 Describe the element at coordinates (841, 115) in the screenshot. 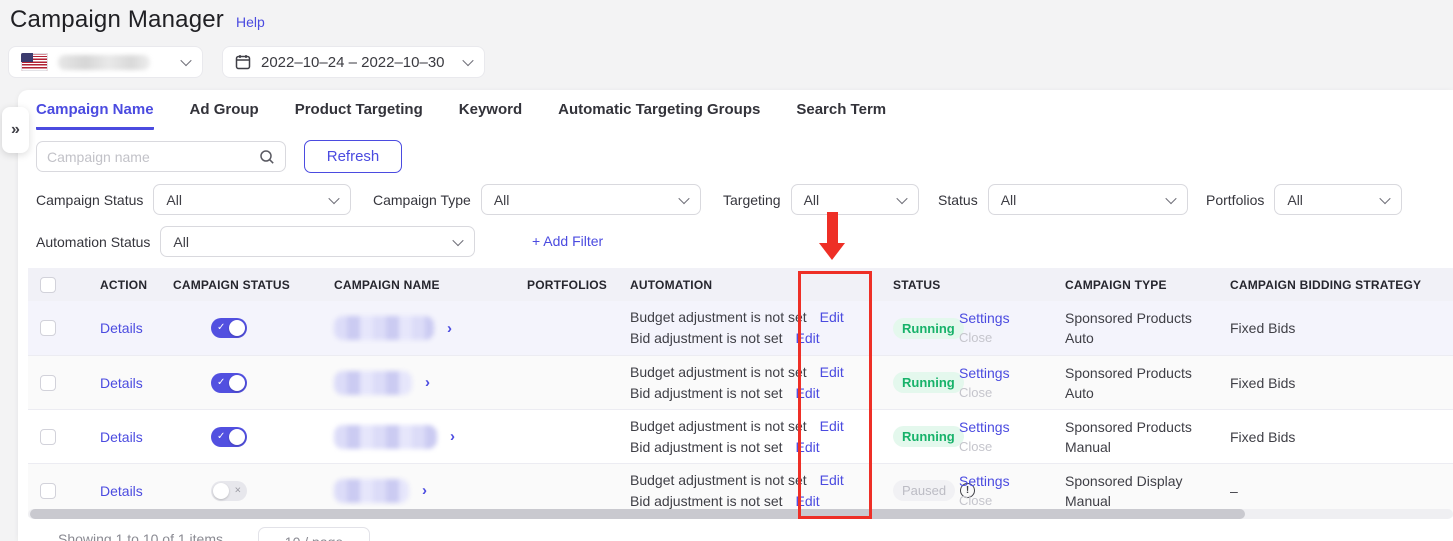

I see `tab-search-term: Search Term` at that location.